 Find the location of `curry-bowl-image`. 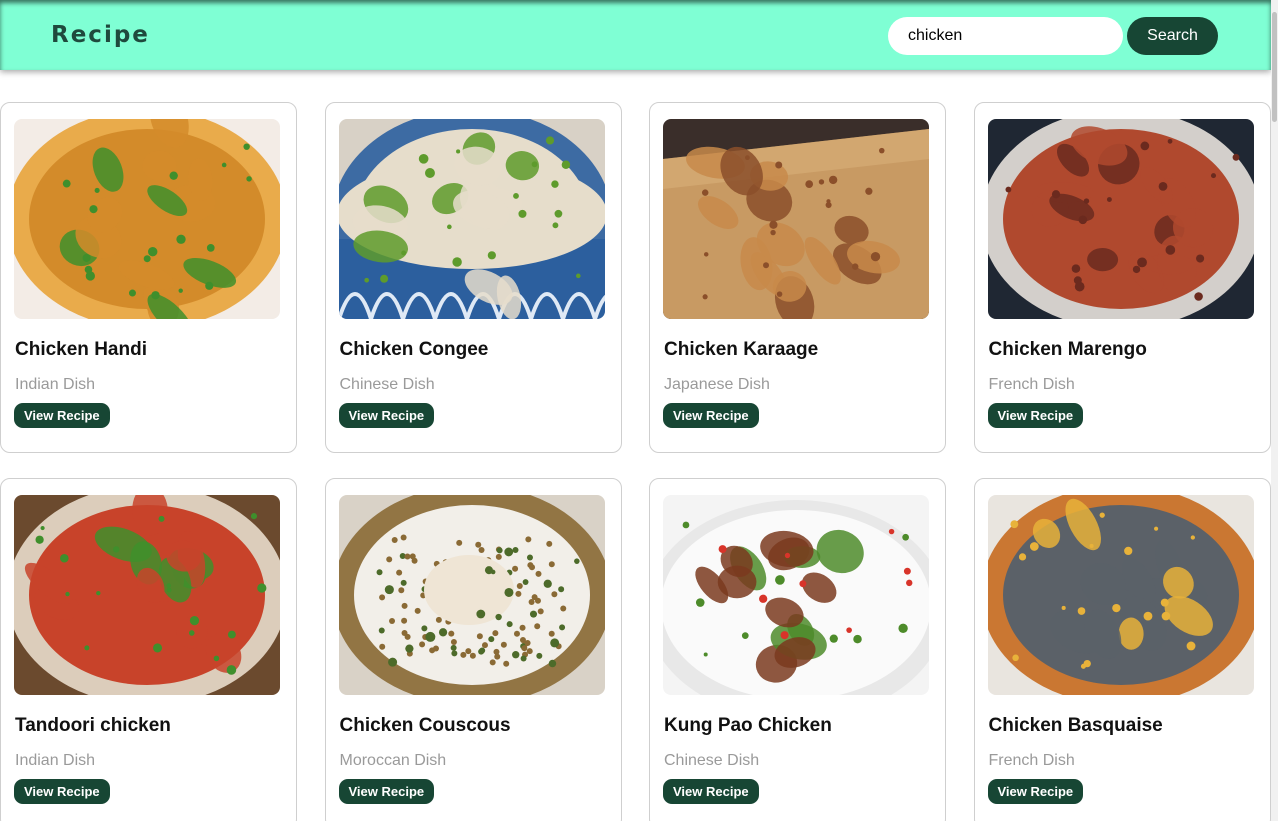

curry-bowl-image is located at coordinates (147, 219).